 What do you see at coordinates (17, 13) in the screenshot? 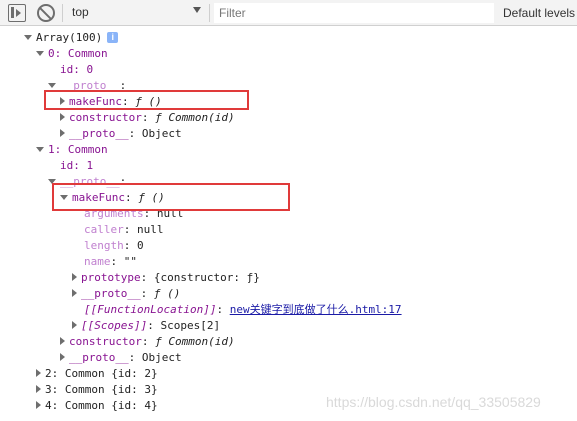
I see `show-sidebar-icon` at bounding box center [17, 13].